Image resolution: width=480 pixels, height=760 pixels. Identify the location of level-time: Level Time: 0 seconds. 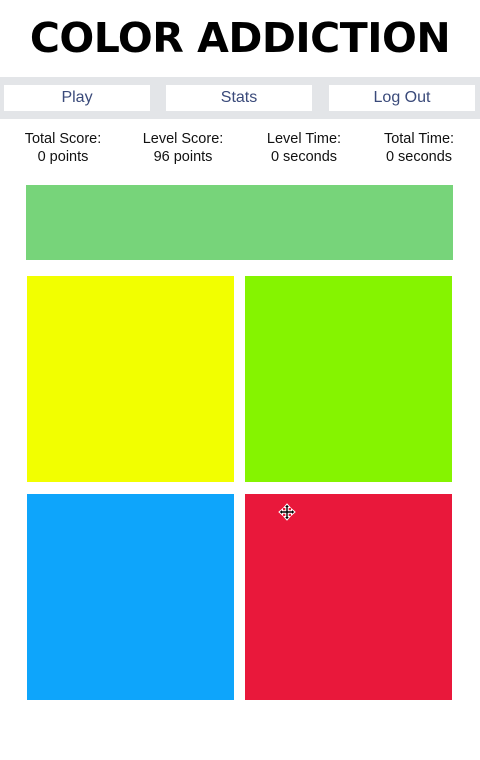
(304, 148).